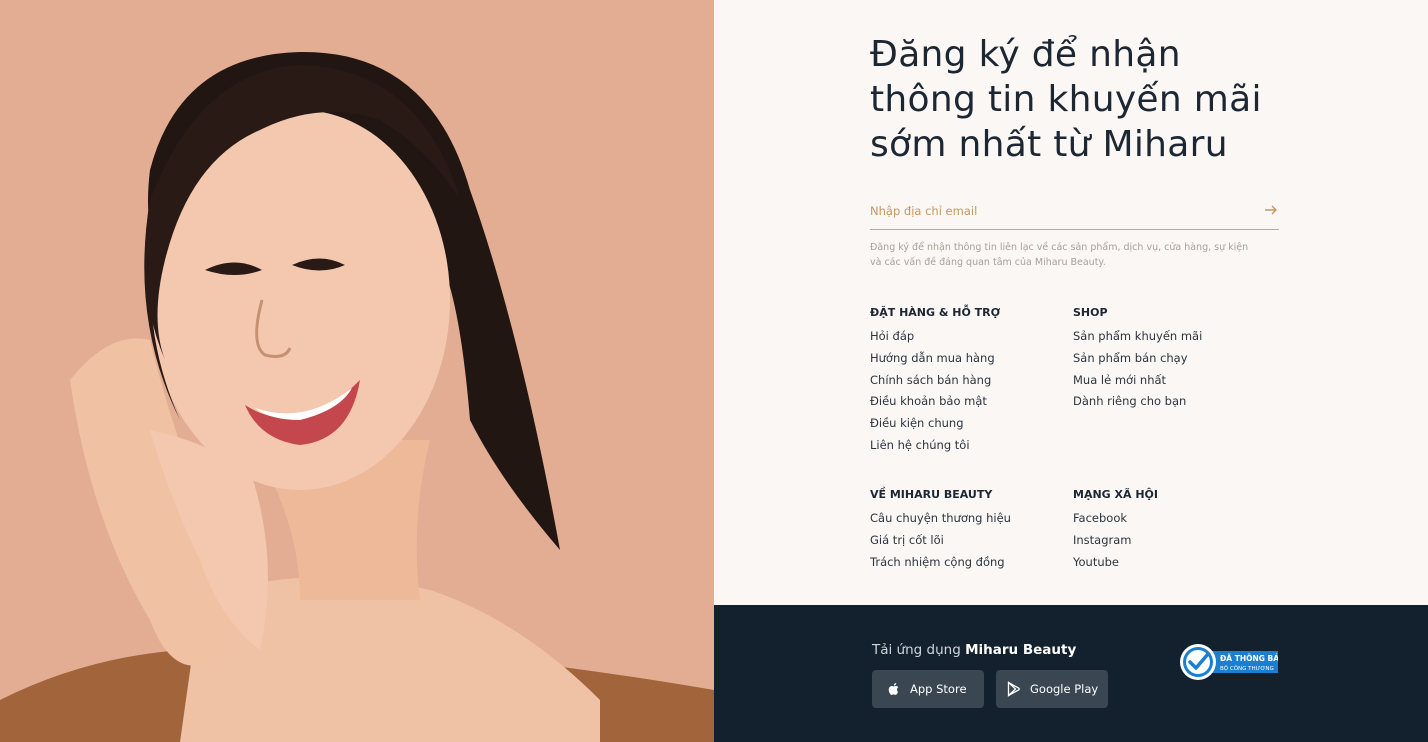 Image resolution: width=1428 pixels, height=742 pixels. Describe the element at coordinates (1049, 144) in the screenshot. I see `headline-line-3: sớm nhất từ Miharu` at that location.